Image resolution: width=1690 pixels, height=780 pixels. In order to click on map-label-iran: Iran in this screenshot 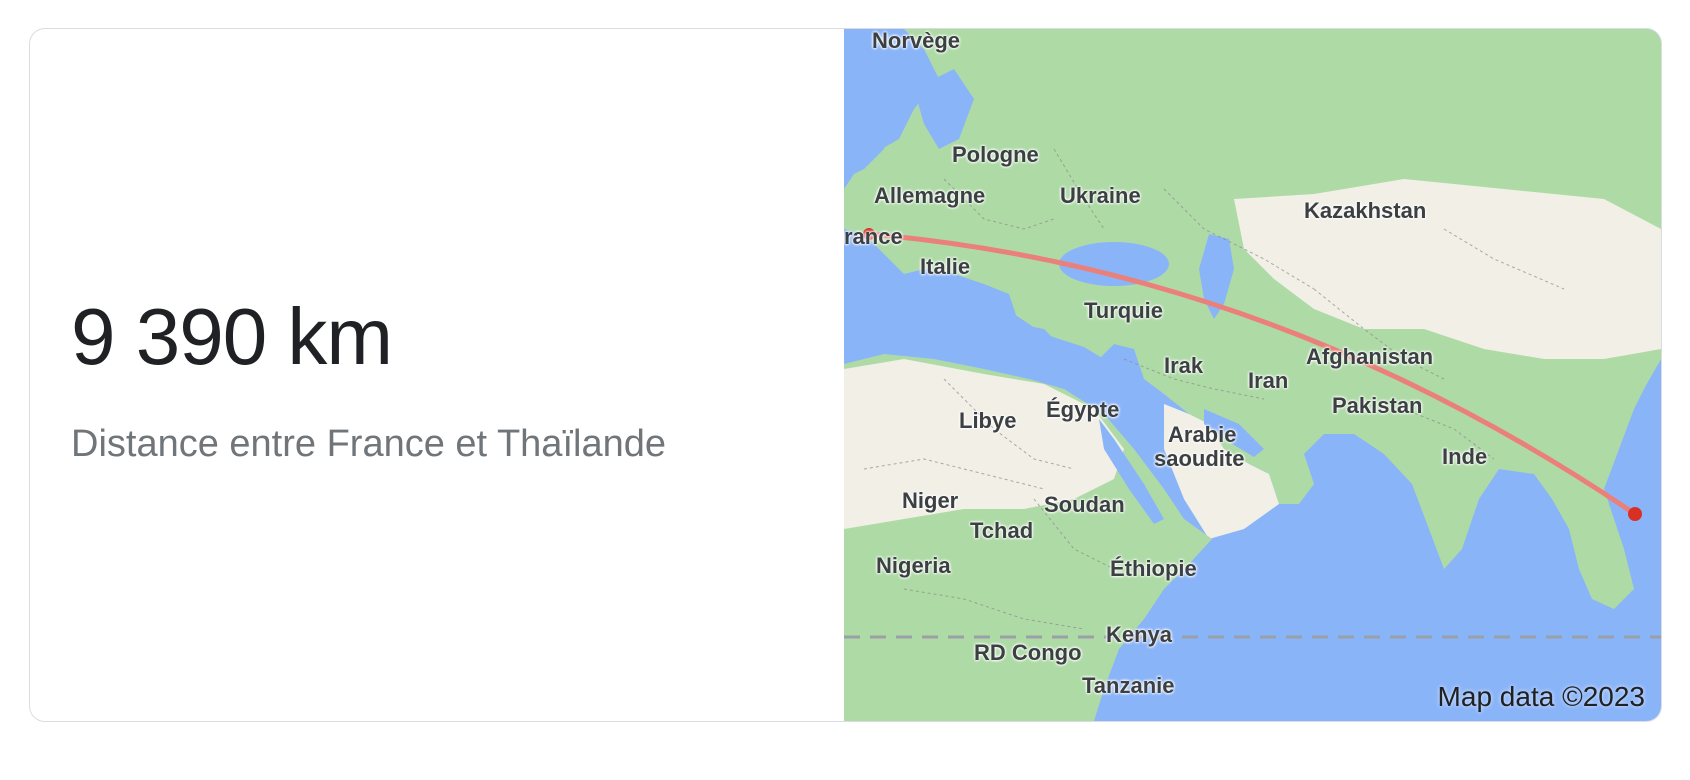, I will do `click(1268, 380)`.